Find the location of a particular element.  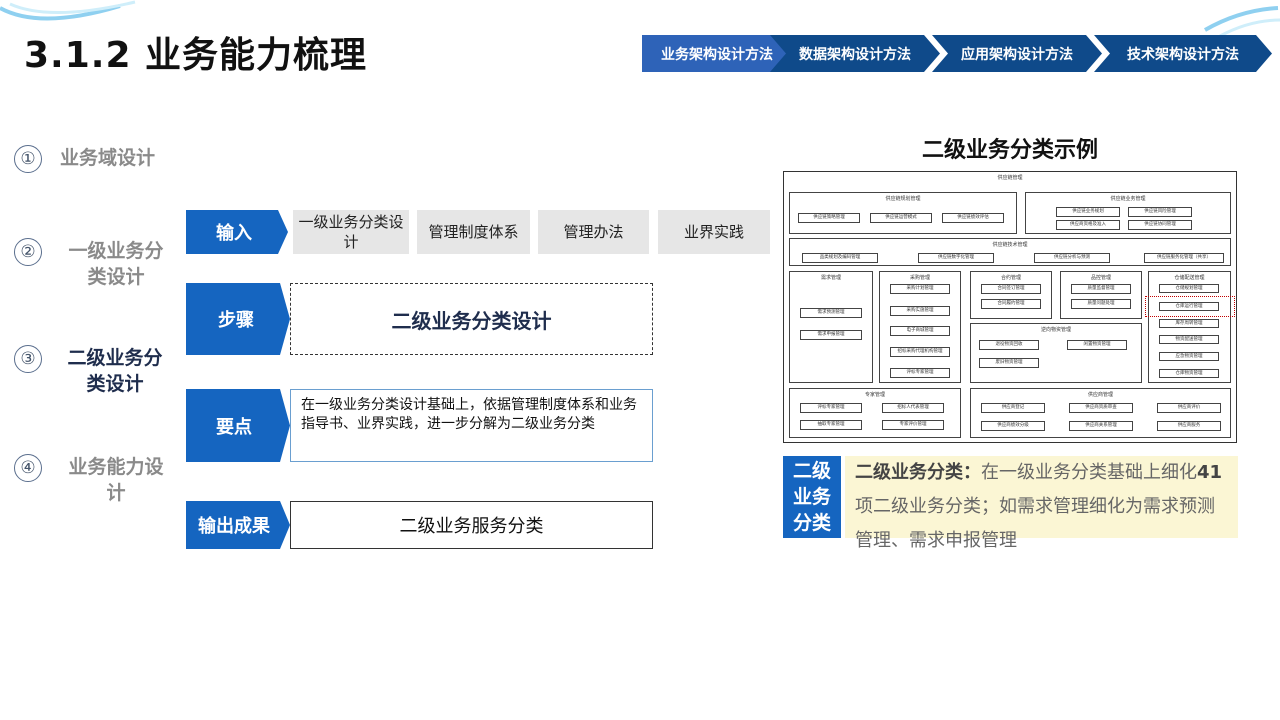

diagram-cell: 物资配送管理 is located at coordinates (1189, 339).